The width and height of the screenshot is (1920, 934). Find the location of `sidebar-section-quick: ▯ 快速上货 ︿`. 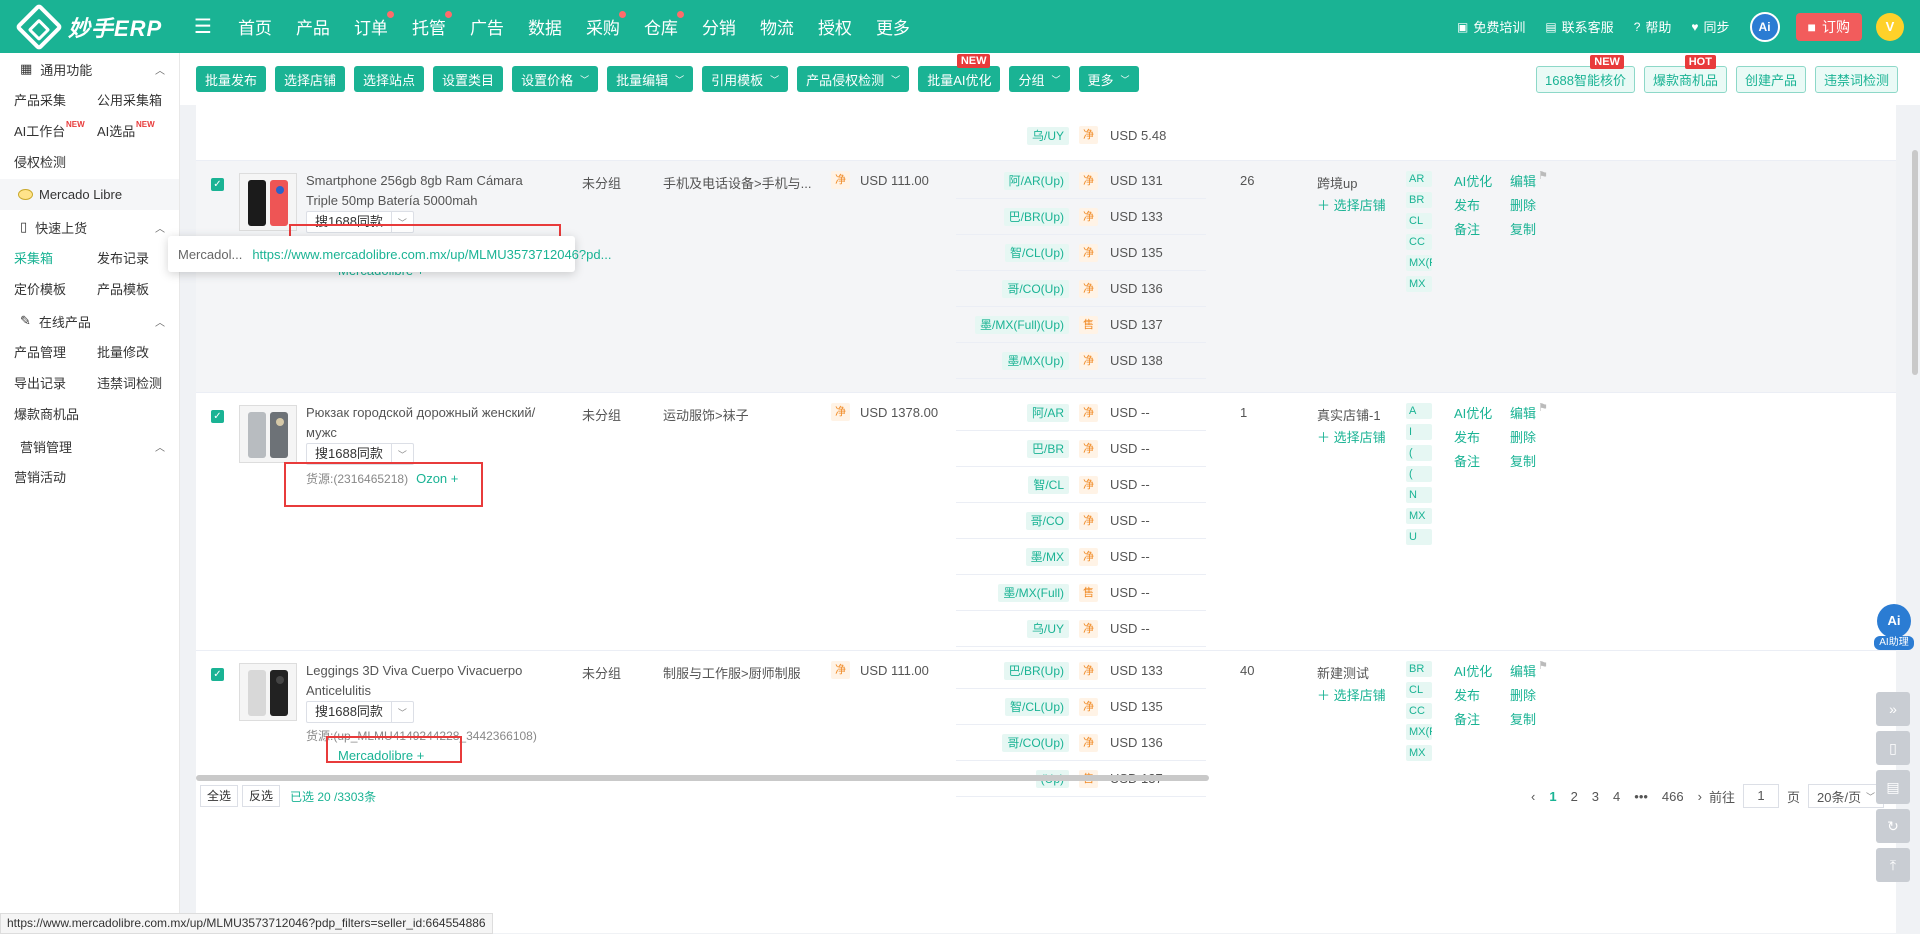

sidebar-section-quick: ▯ 快速上货 ︿ is located at coordinates (89, 227).